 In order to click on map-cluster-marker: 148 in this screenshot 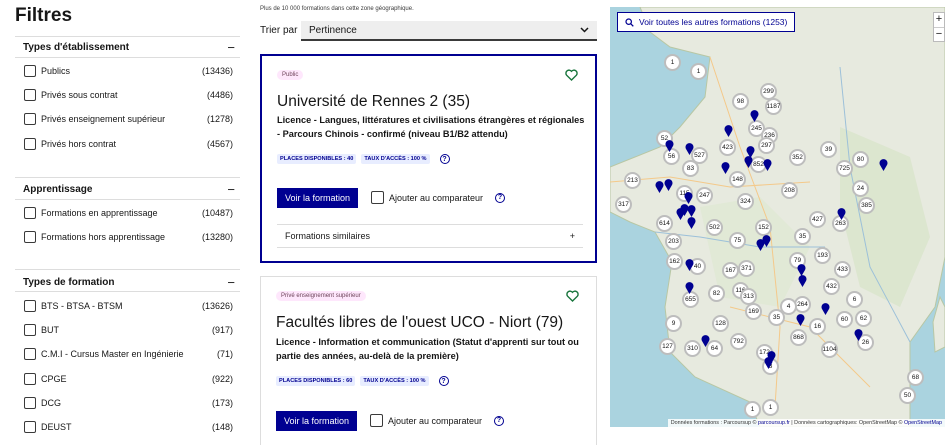, I will do `click(737, 179)`.